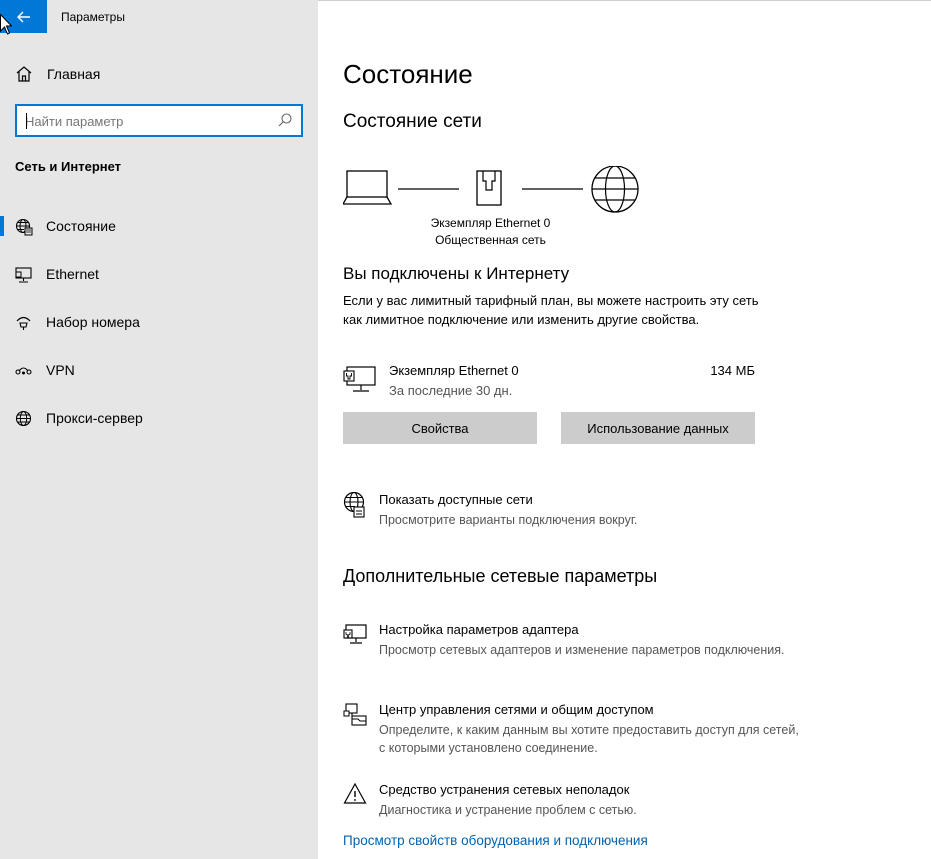 The width and height of the screenshot is (931, 859). What do you see at coordinates (24, 74) in the screenshot?
I see `home-icon` at bounding box center [24, 74].